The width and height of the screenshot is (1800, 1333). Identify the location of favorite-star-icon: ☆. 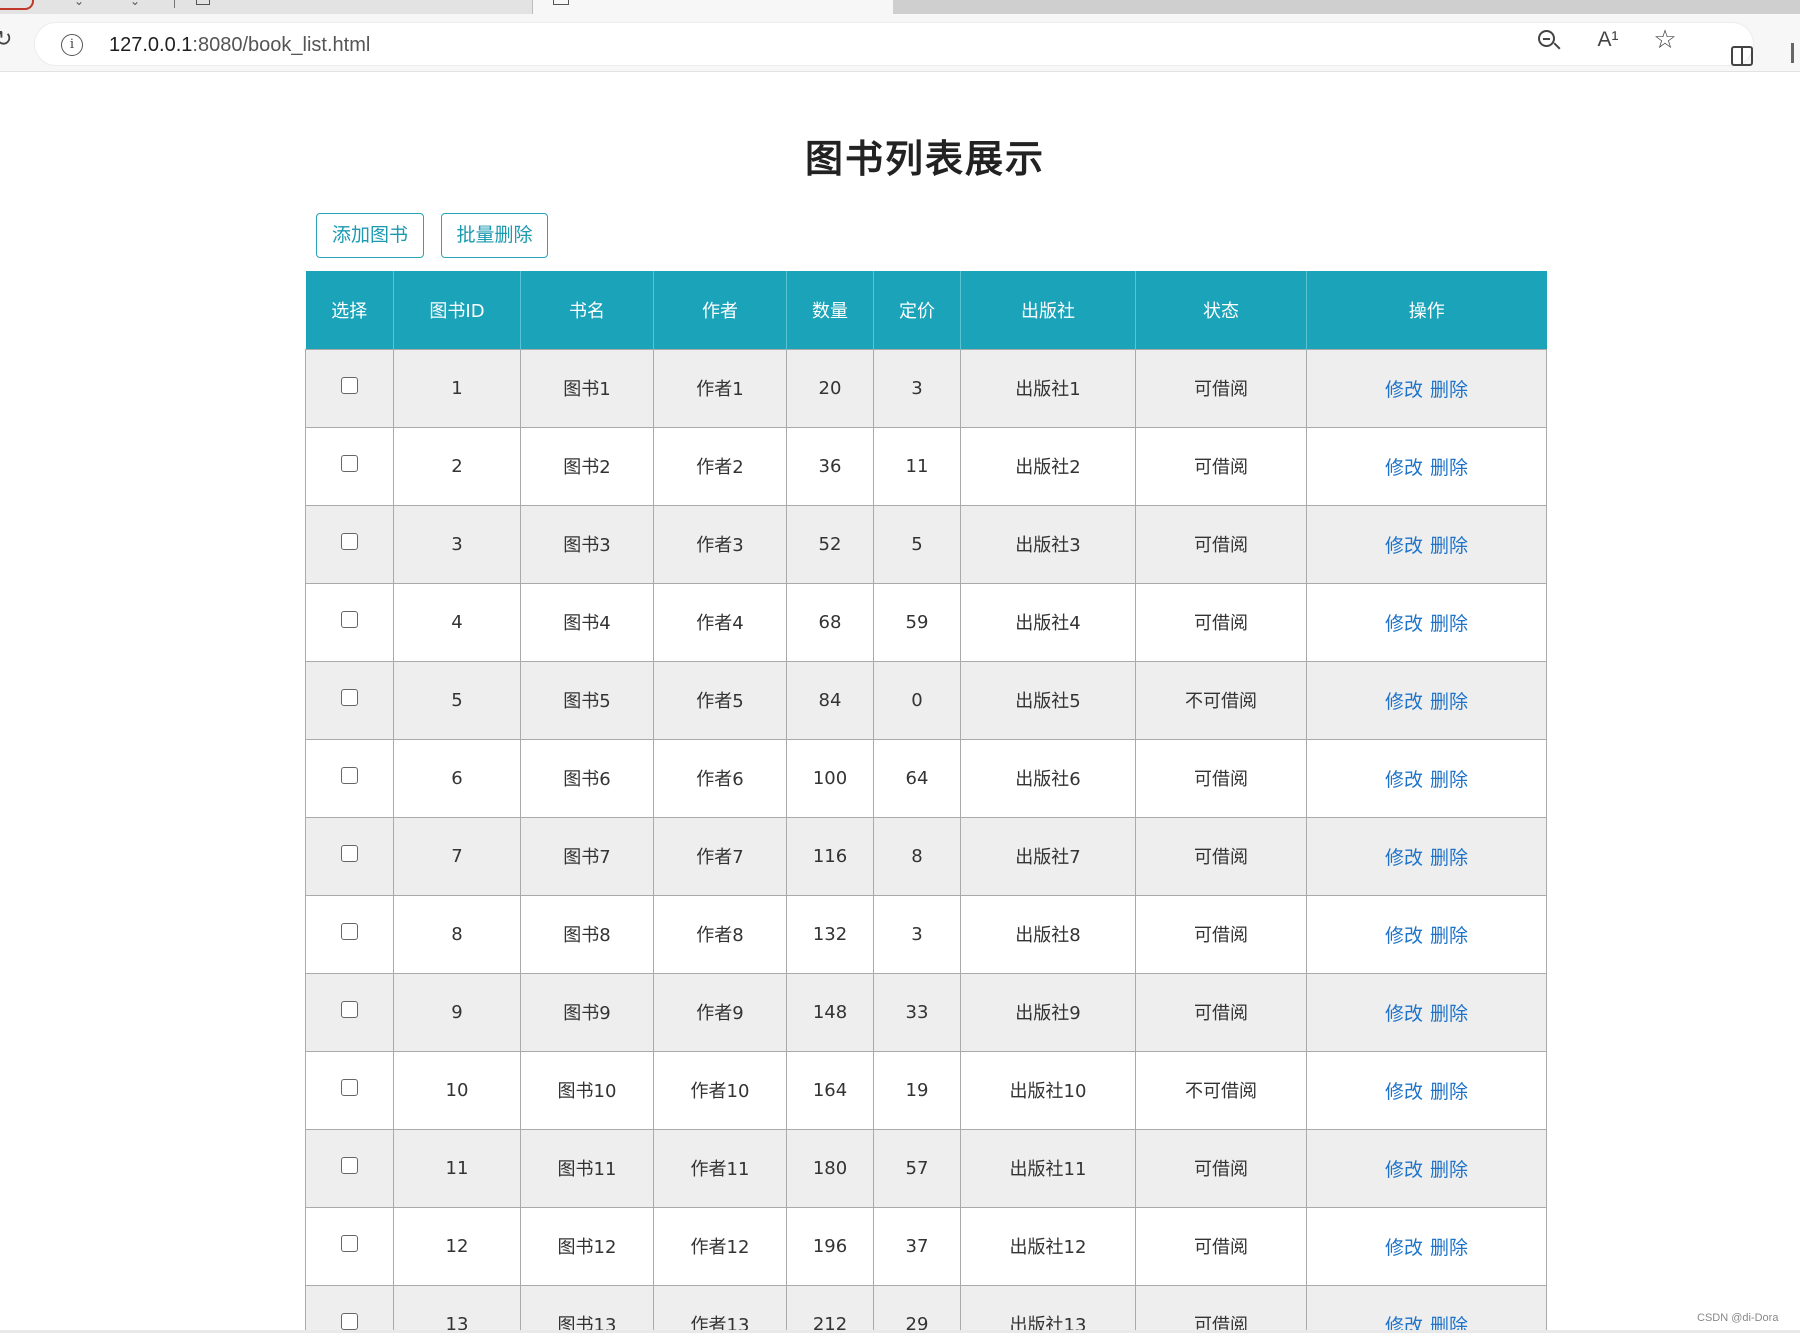
(1665, 40).